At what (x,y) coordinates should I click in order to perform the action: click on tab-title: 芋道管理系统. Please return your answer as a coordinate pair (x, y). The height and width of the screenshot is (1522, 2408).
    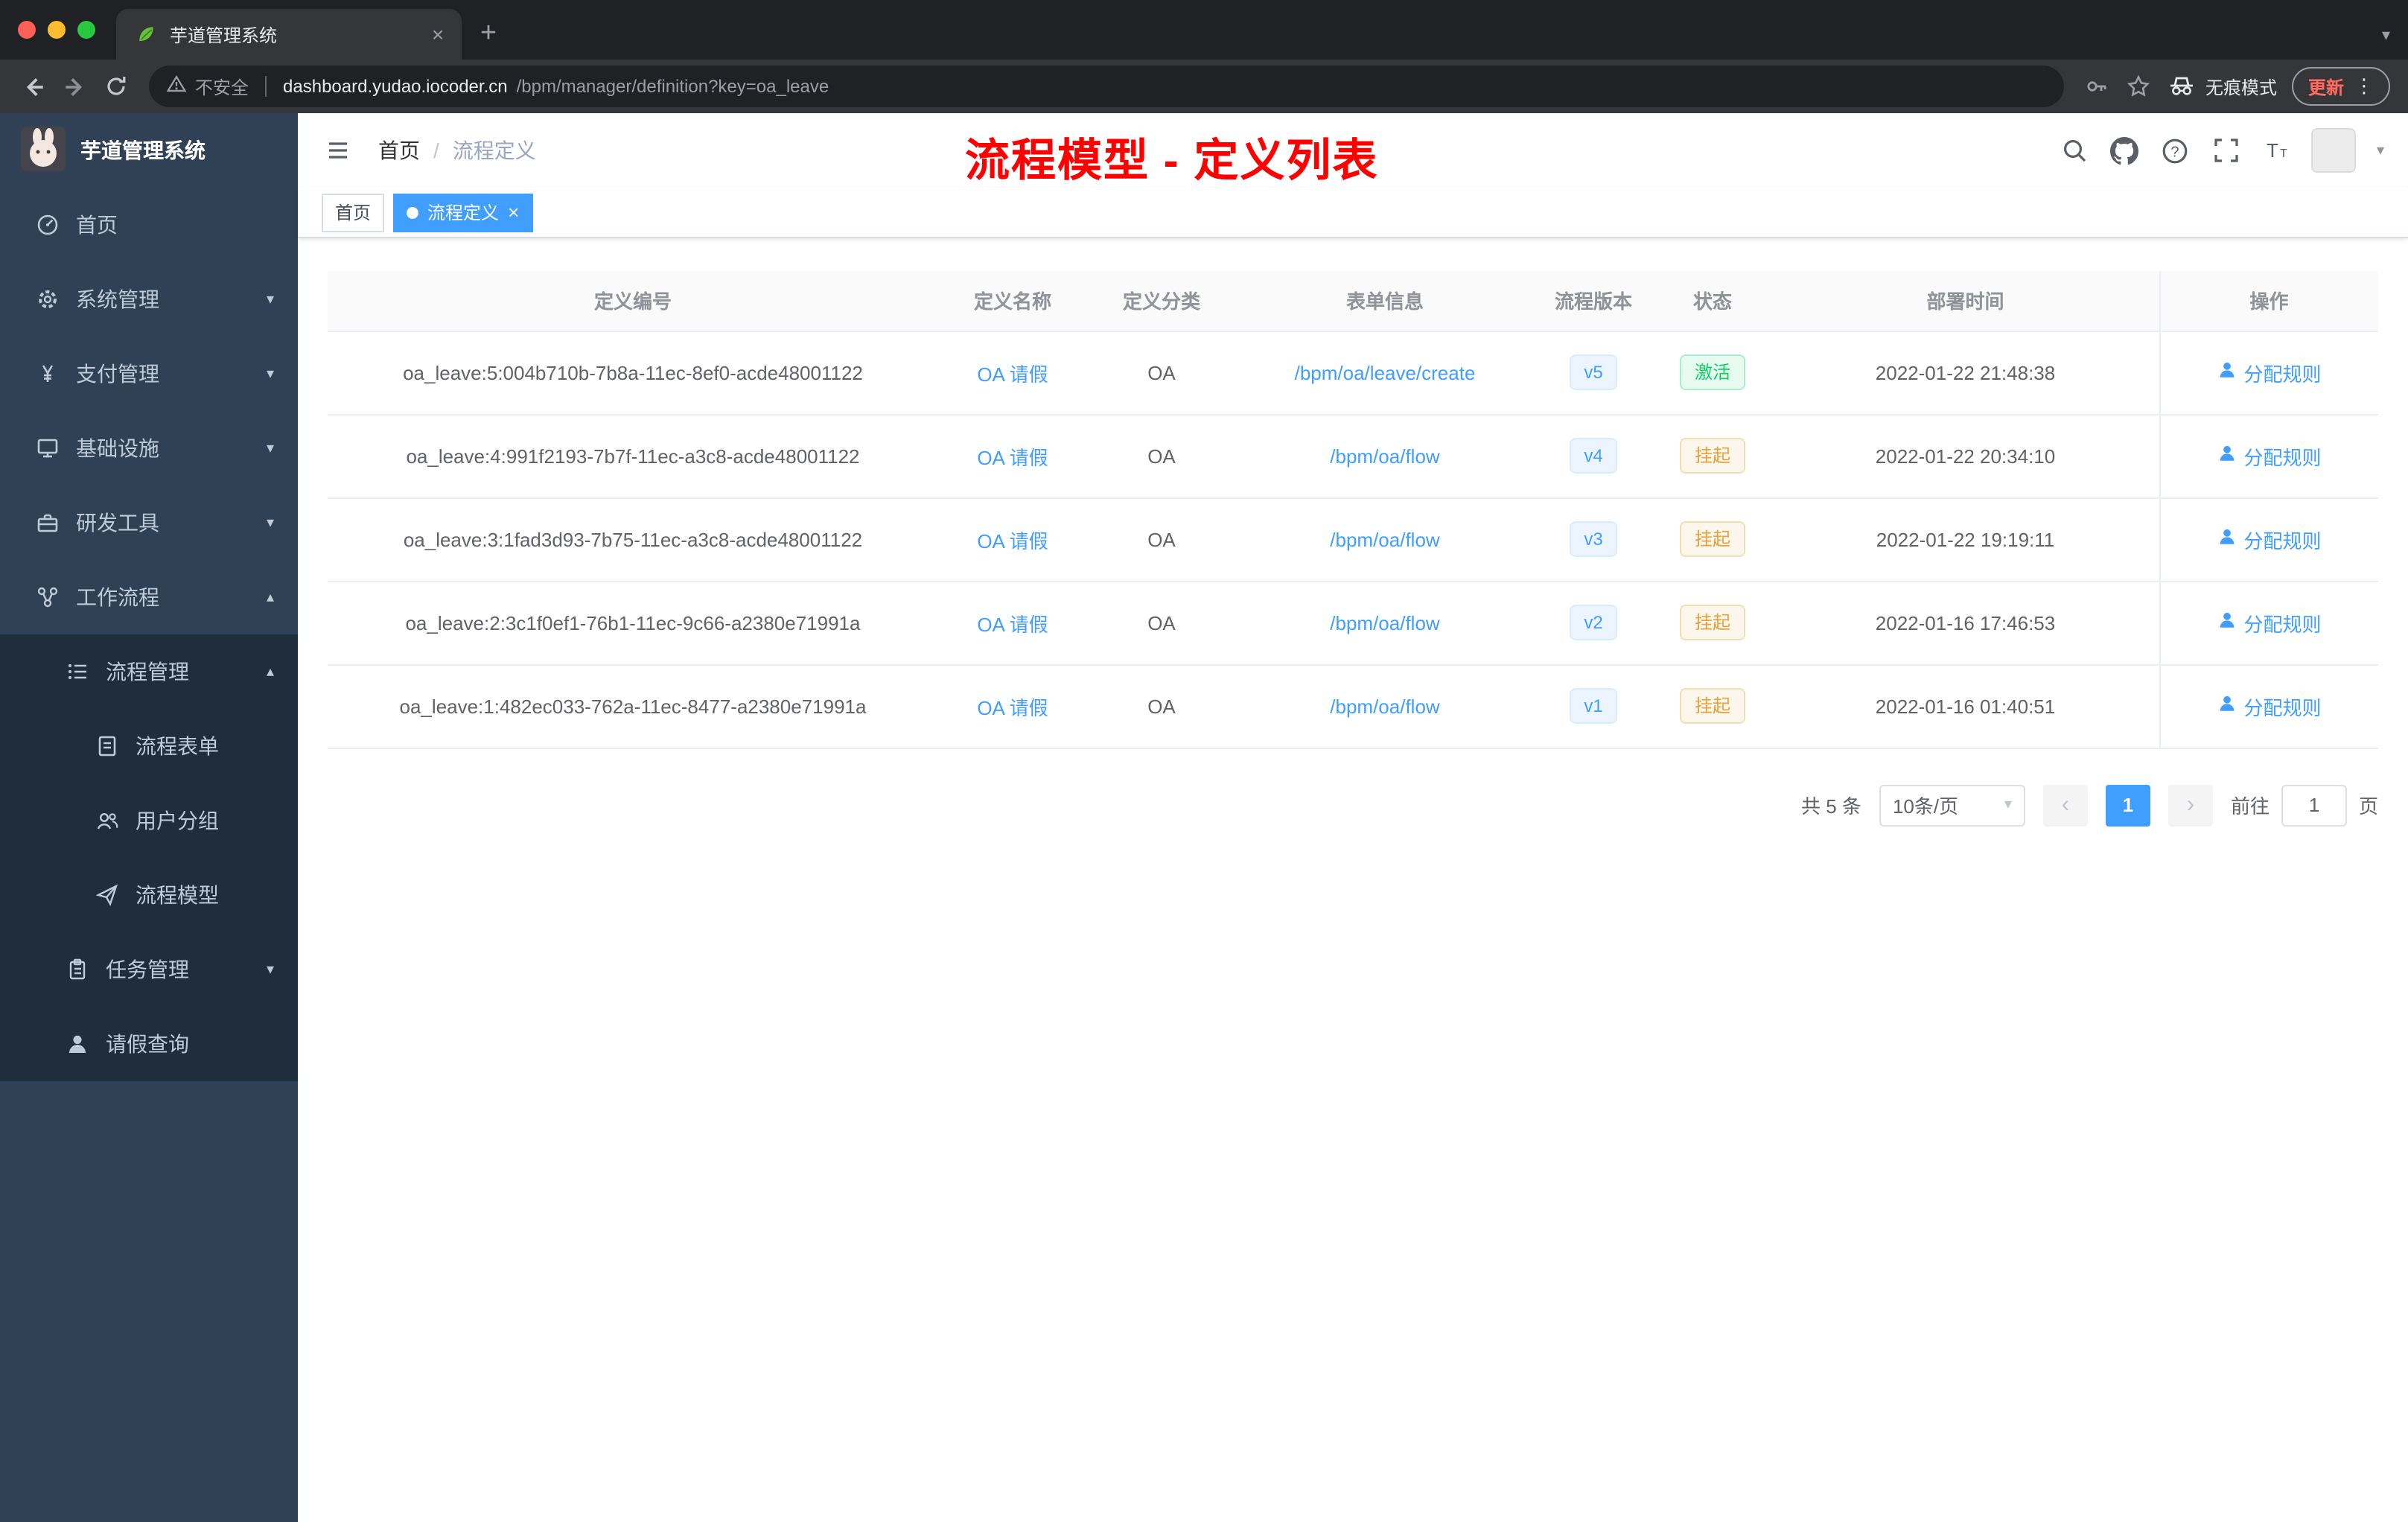
    Looking at the image, I should click on (224, 35).